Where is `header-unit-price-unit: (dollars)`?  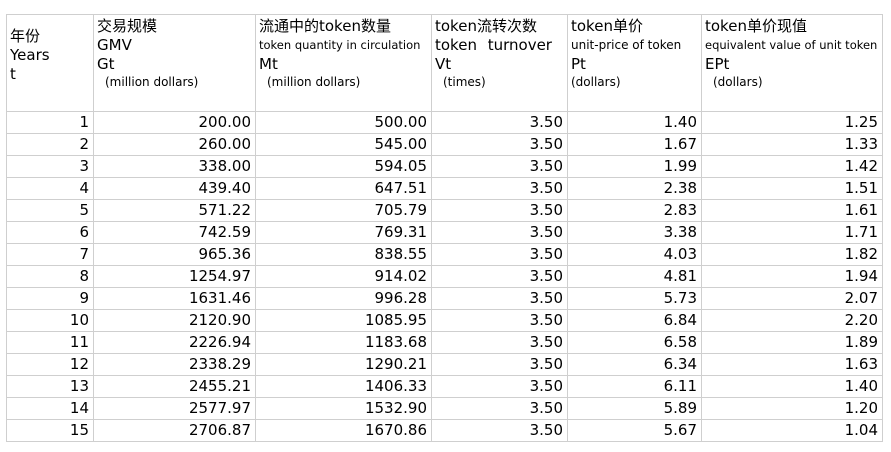 header-unit-price-unit: (dollars) is located at coordinates (596, 82).